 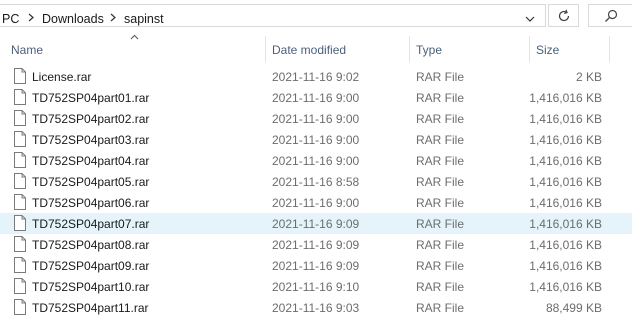 I want to click on refresh-button, so click(x=563, y=15).